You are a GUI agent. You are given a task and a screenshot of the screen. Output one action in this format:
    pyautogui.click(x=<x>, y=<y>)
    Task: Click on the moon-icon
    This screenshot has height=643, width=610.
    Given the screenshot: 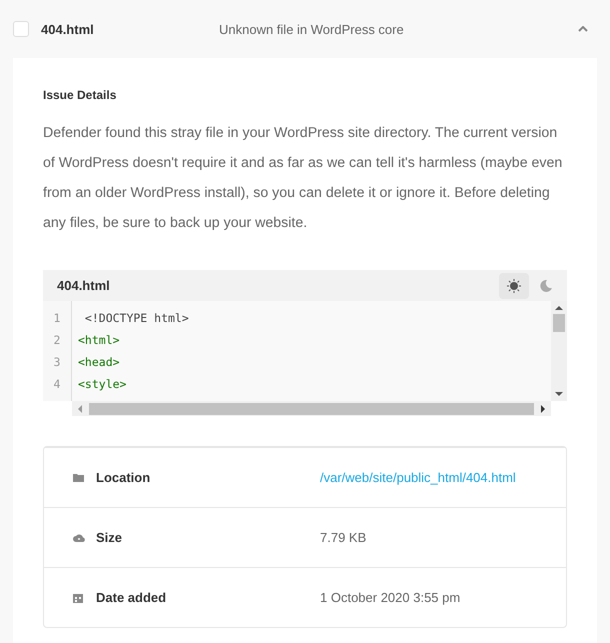 What is the action you would take?
    pyautogui.click(x=546, y=286)
    